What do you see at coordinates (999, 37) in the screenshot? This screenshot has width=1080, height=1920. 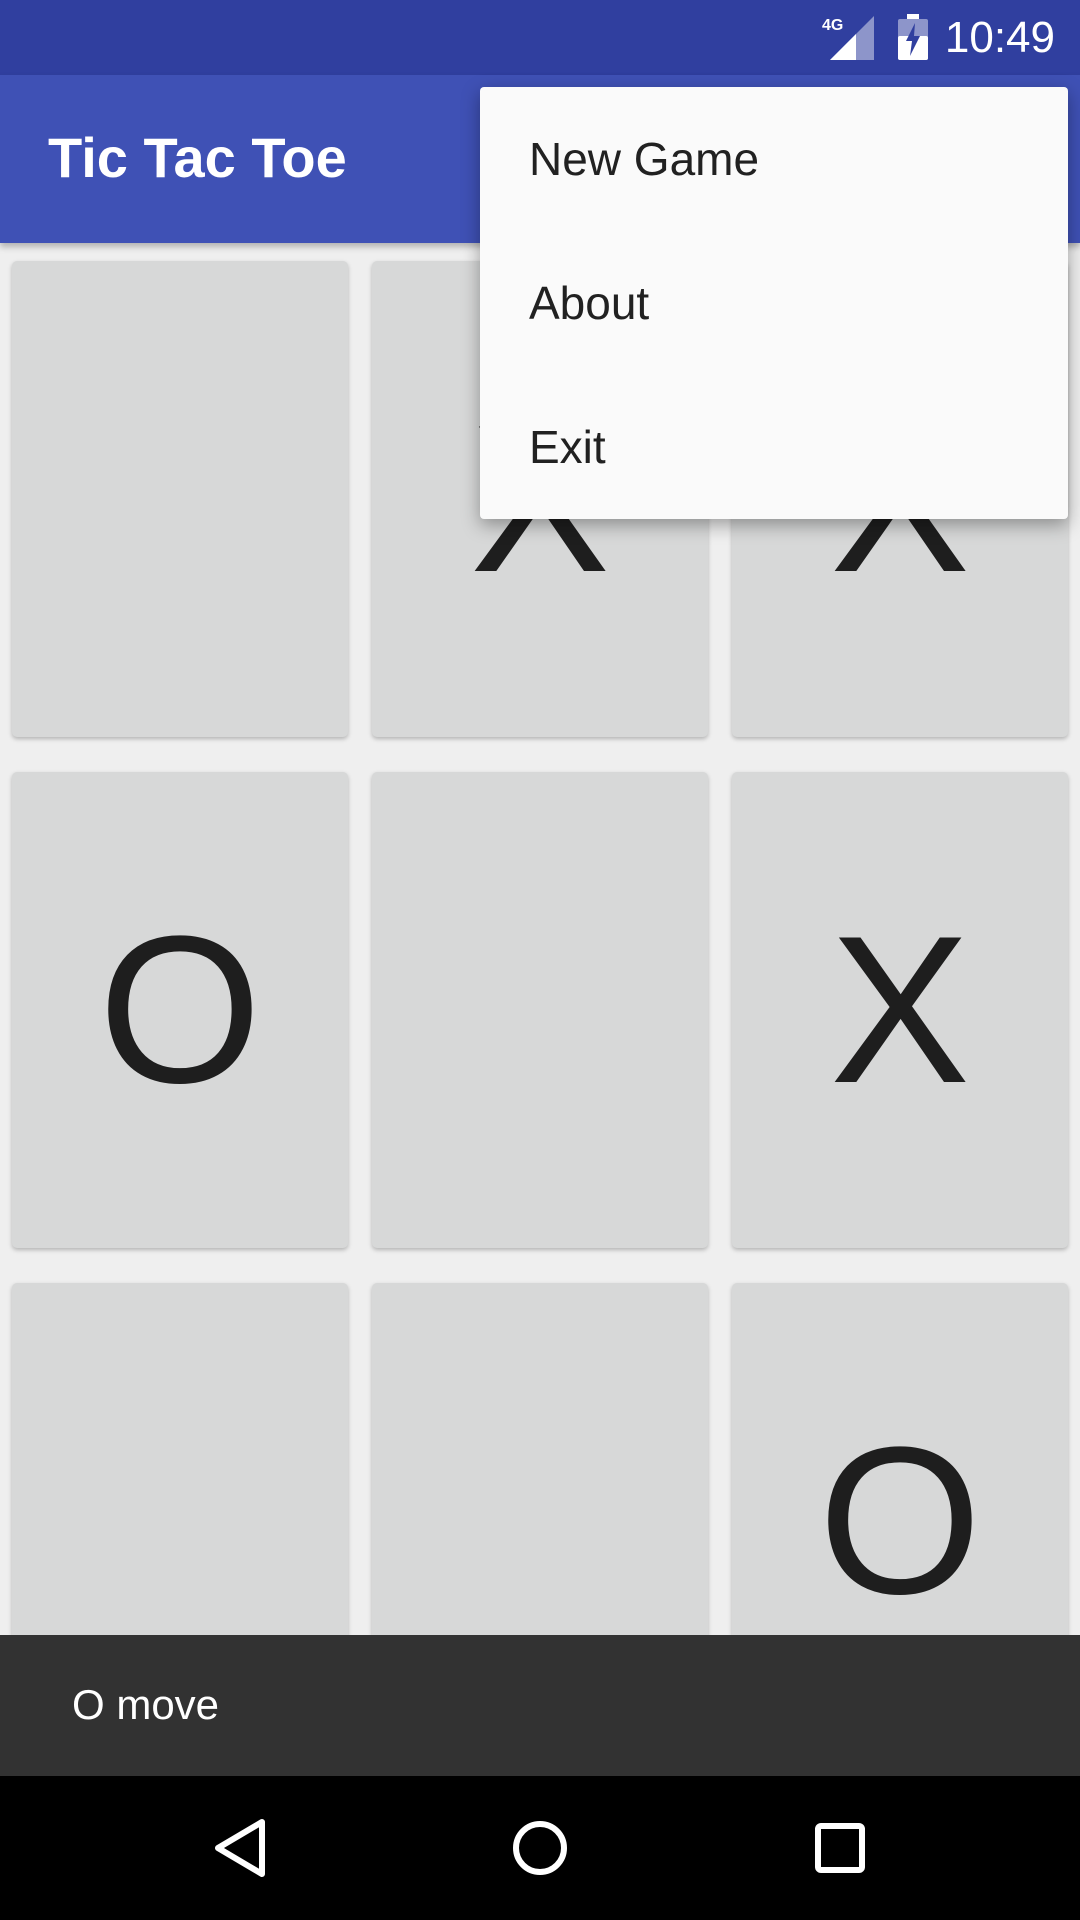 I see `status-time: 10:49` at bounding box center [999, 37].